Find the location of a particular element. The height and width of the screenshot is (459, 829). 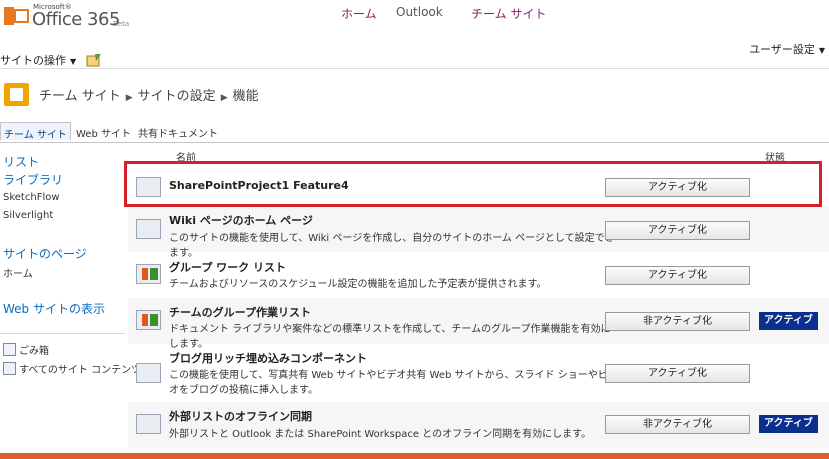

recycle-bin-label: ごみ箱 is located at coordinates (34, 351).